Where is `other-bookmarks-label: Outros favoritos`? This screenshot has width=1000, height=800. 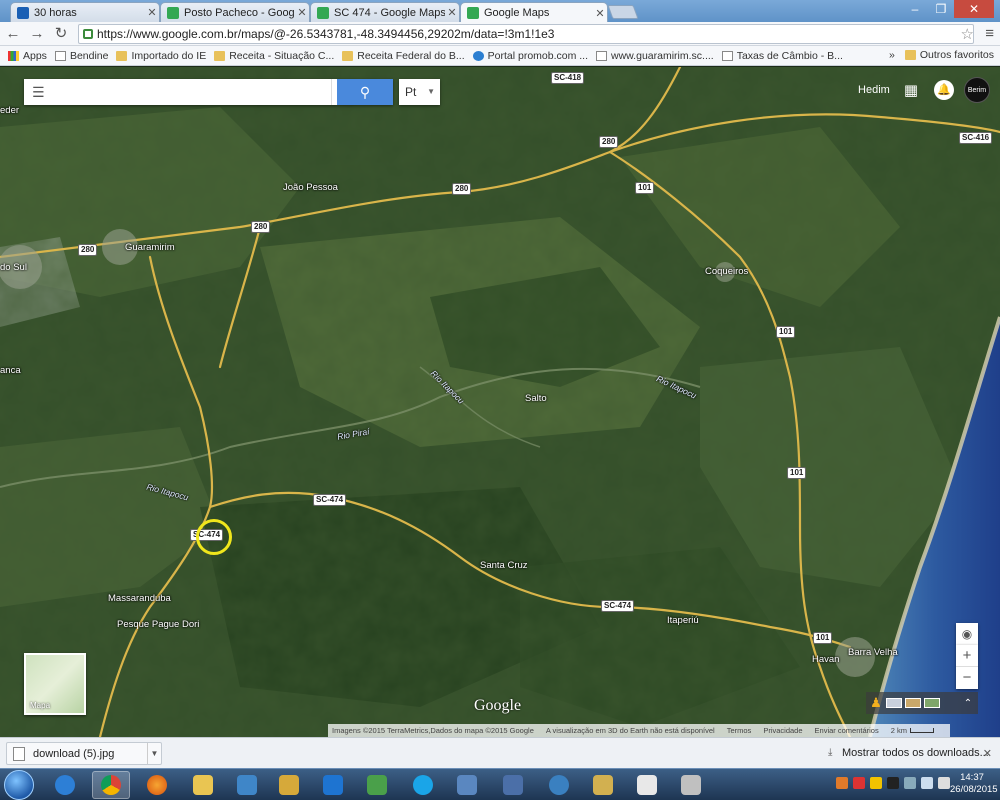
other-bookmarks-label: Outros favoritos is located at coordinates (956, 55).